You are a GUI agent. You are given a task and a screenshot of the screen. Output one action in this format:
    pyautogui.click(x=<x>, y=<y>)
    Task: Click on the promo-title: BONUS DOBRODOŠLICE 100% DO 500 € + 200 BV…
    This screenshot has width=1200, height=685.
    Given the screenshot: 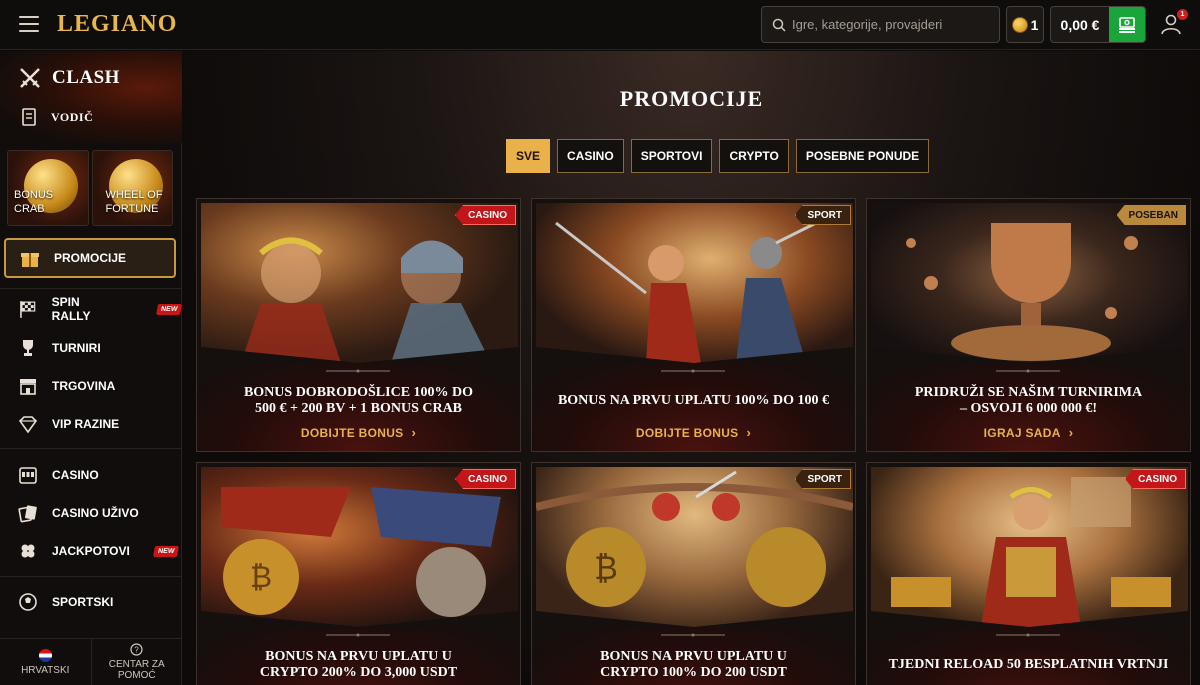 What is the action you would take?
    pyautogui.click(x=358, y=400)
    